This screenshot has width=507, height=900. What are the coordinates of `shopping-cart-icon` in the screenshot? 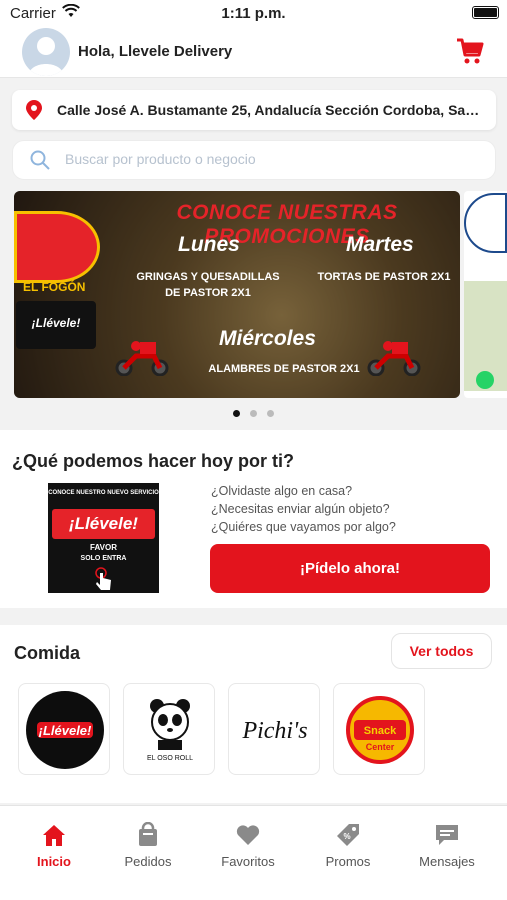 It's located at (470, 51).